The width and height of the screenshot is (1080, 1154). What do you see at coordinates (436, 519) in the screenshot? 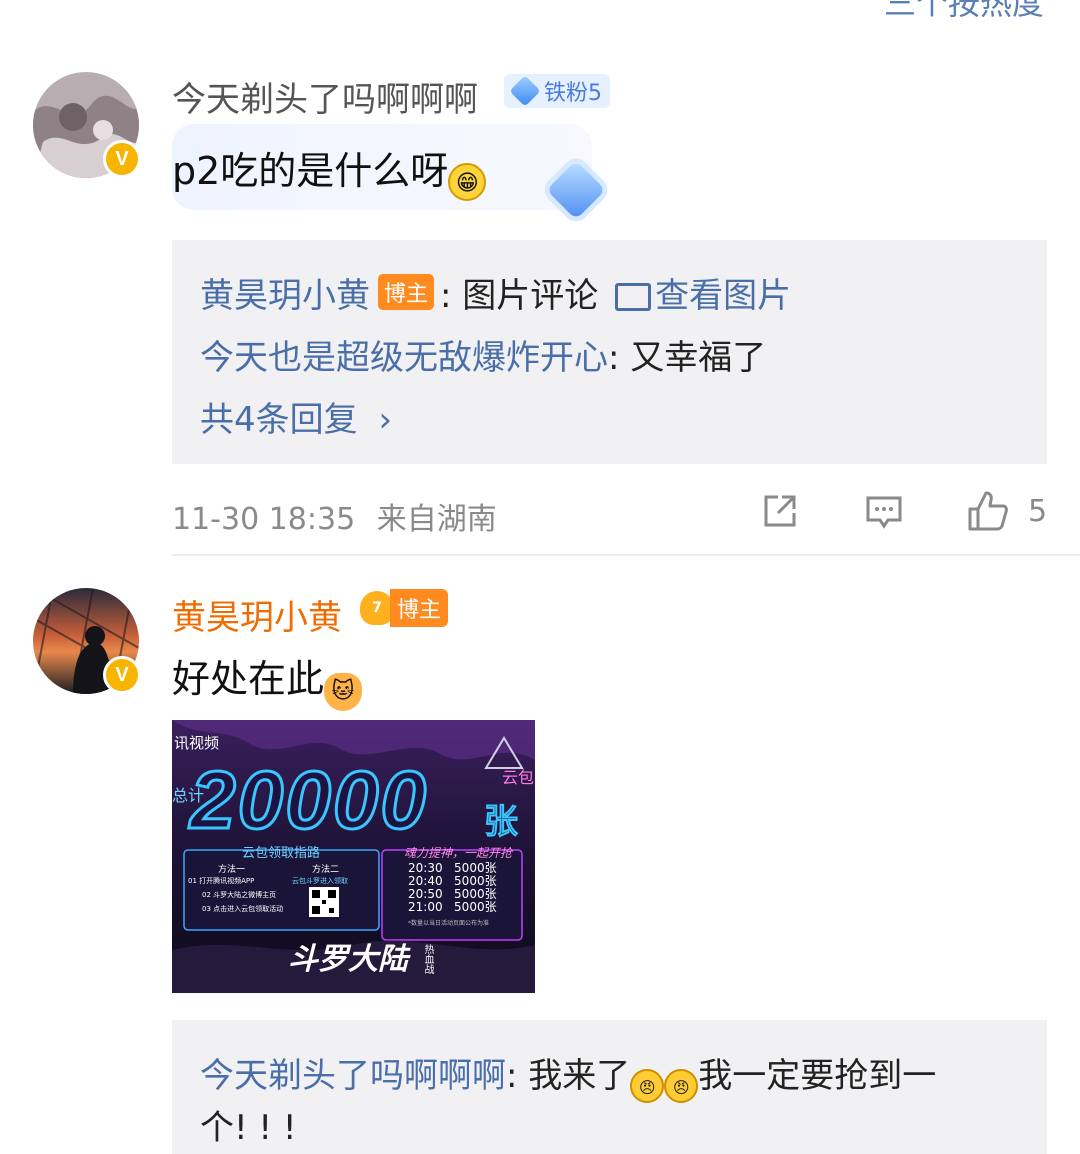
I see `location: 来自湖南` at bounding box center [436, 519].